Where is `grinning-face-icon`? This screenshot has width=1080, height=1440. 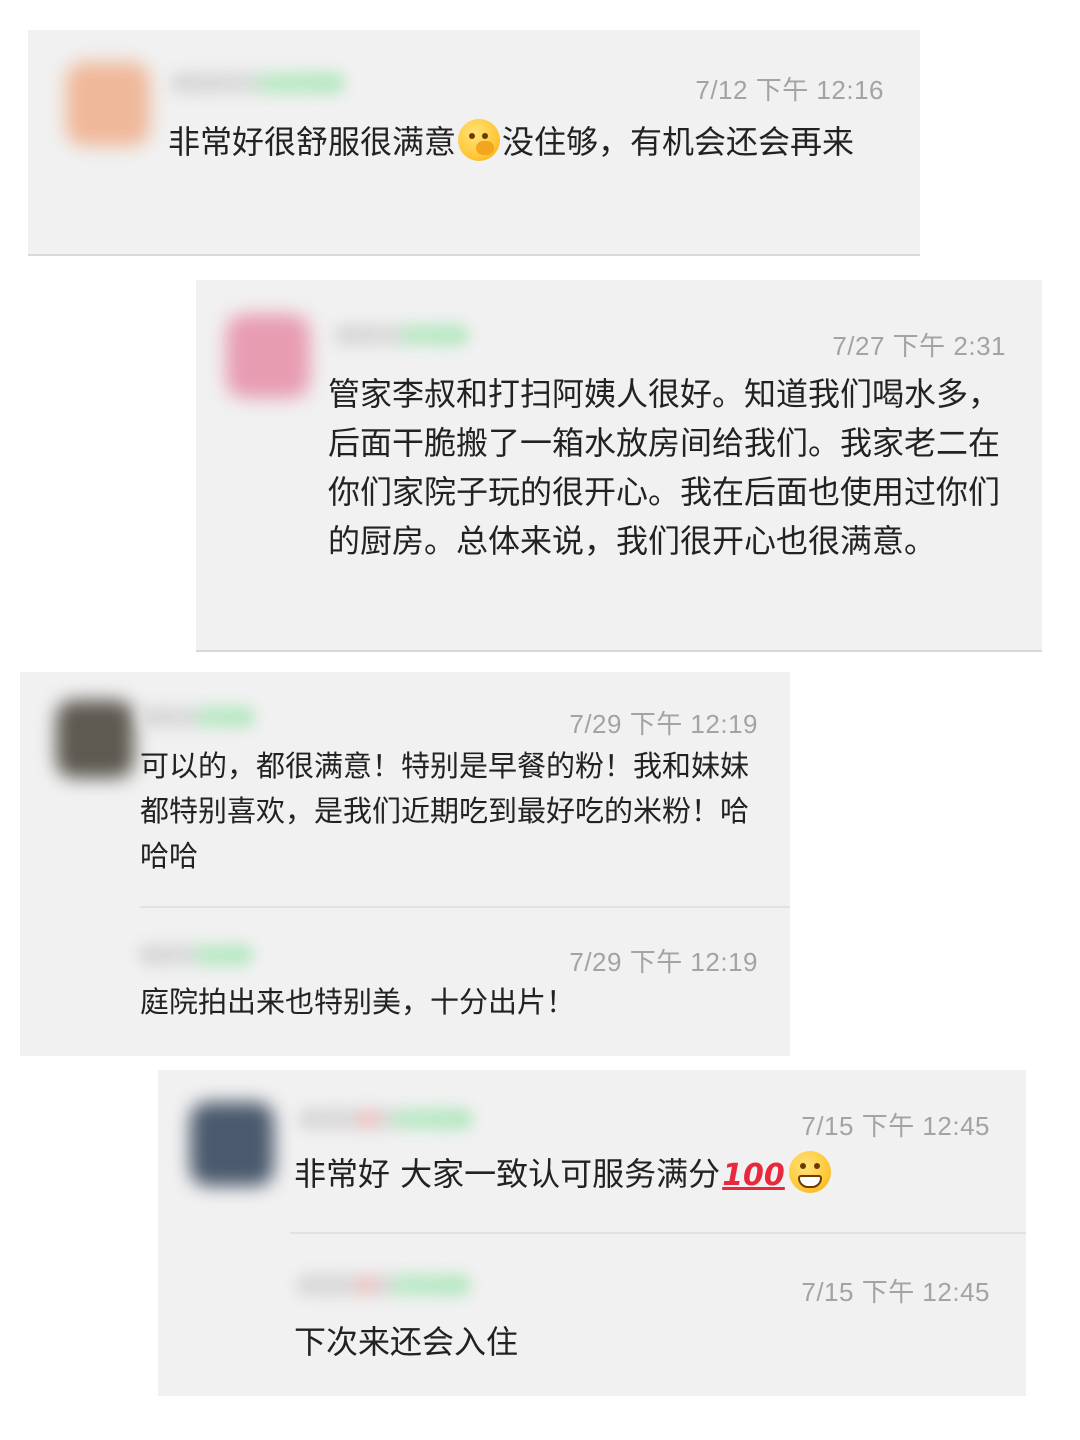 grinning-face-icon is located at coordinates (809, 1172).